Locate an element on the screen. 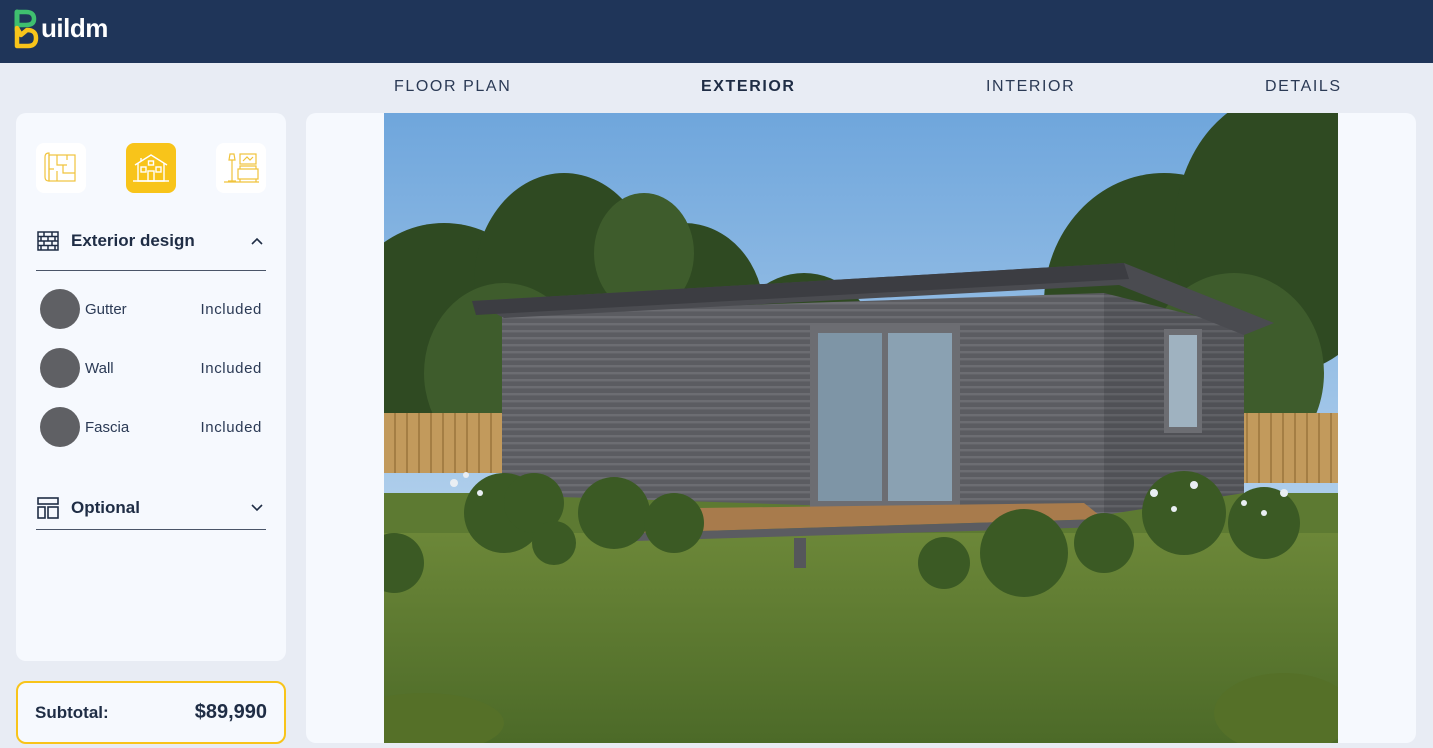 The height and width of the screenshot is (748, 1433). floor-plan-icon is located at coordinates (60, 167).